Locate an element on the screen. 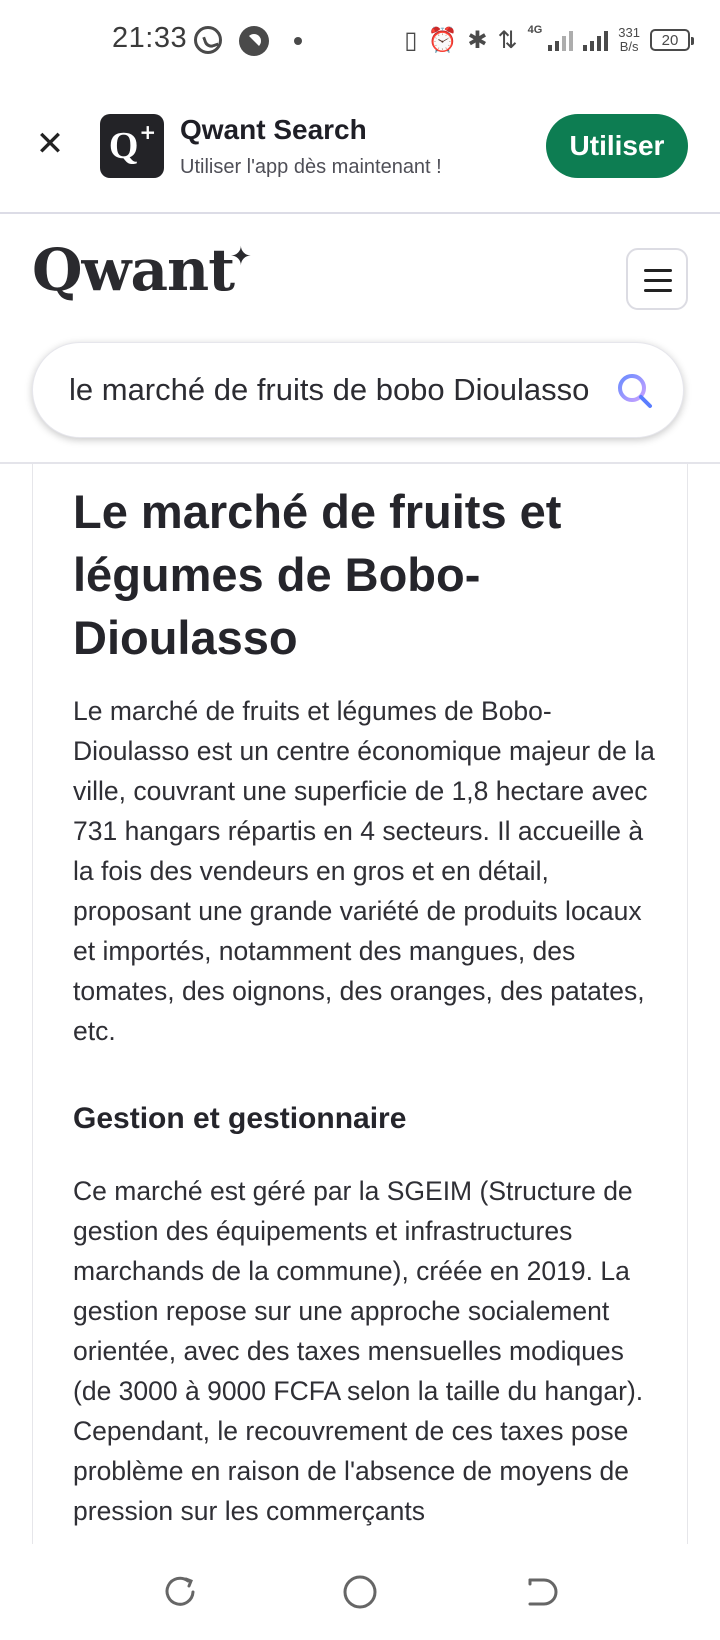 The width and height of the screenshot is (720, 1640). app-name: Qwant Search is located at coordinates (273, 129).